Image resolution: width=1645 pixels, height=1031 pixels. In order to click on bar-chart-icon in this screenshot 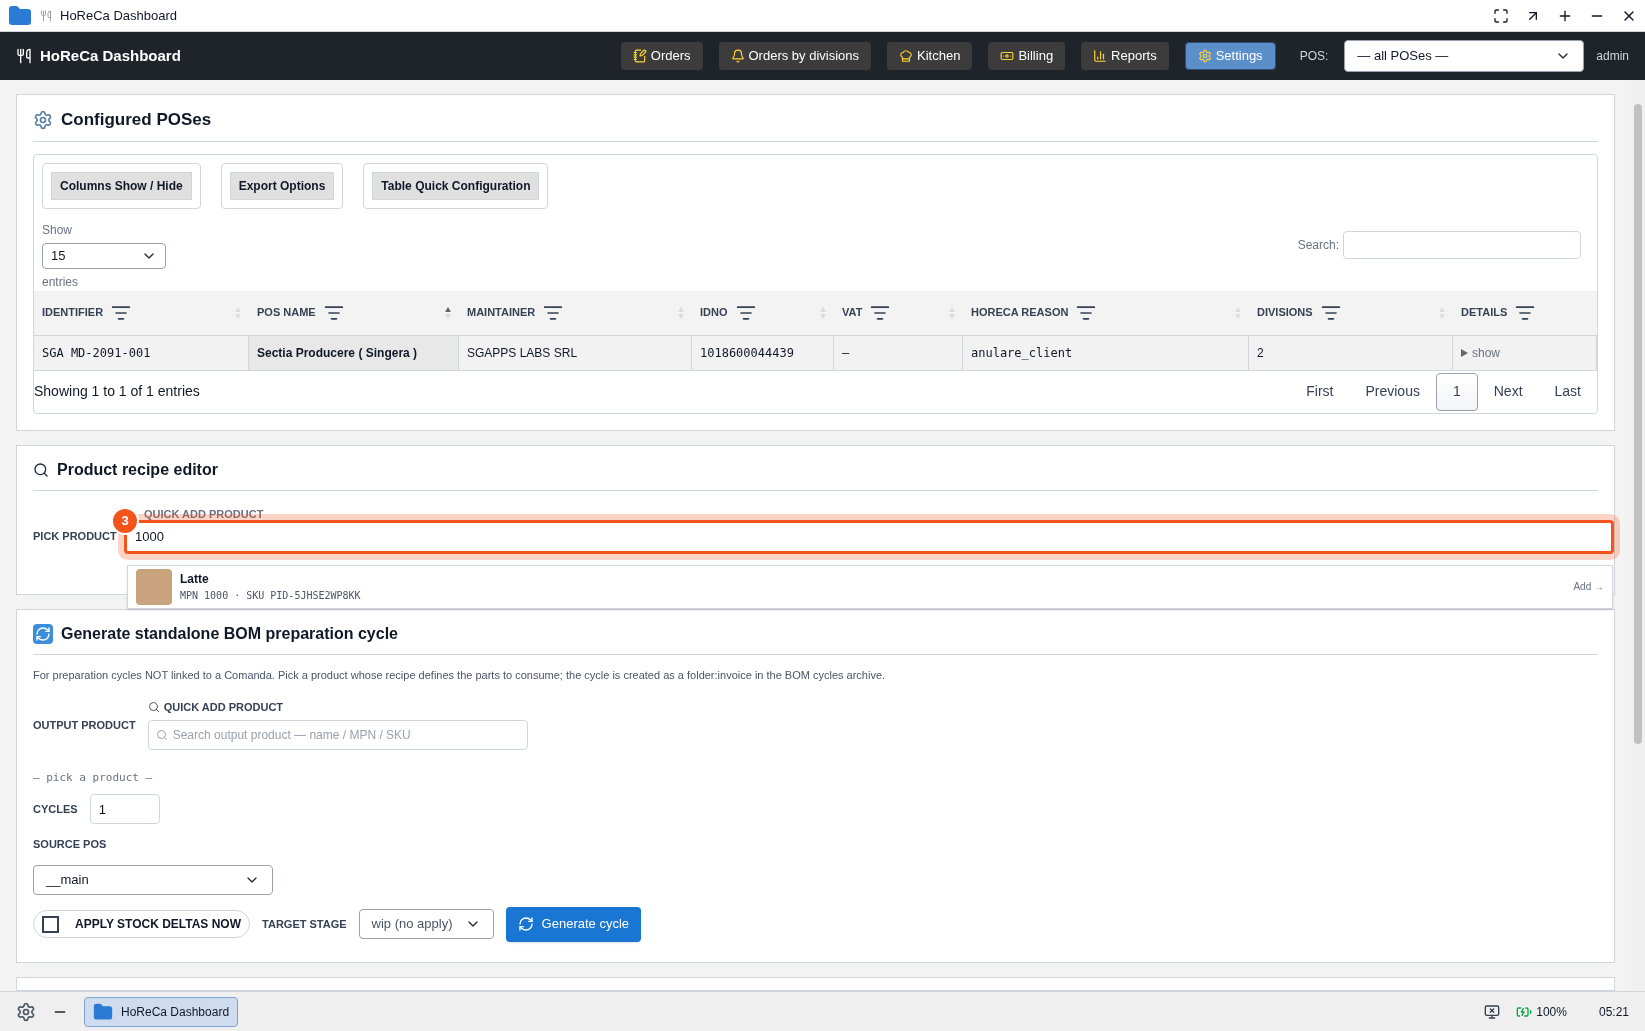, I will do `click(1100, 56)`.